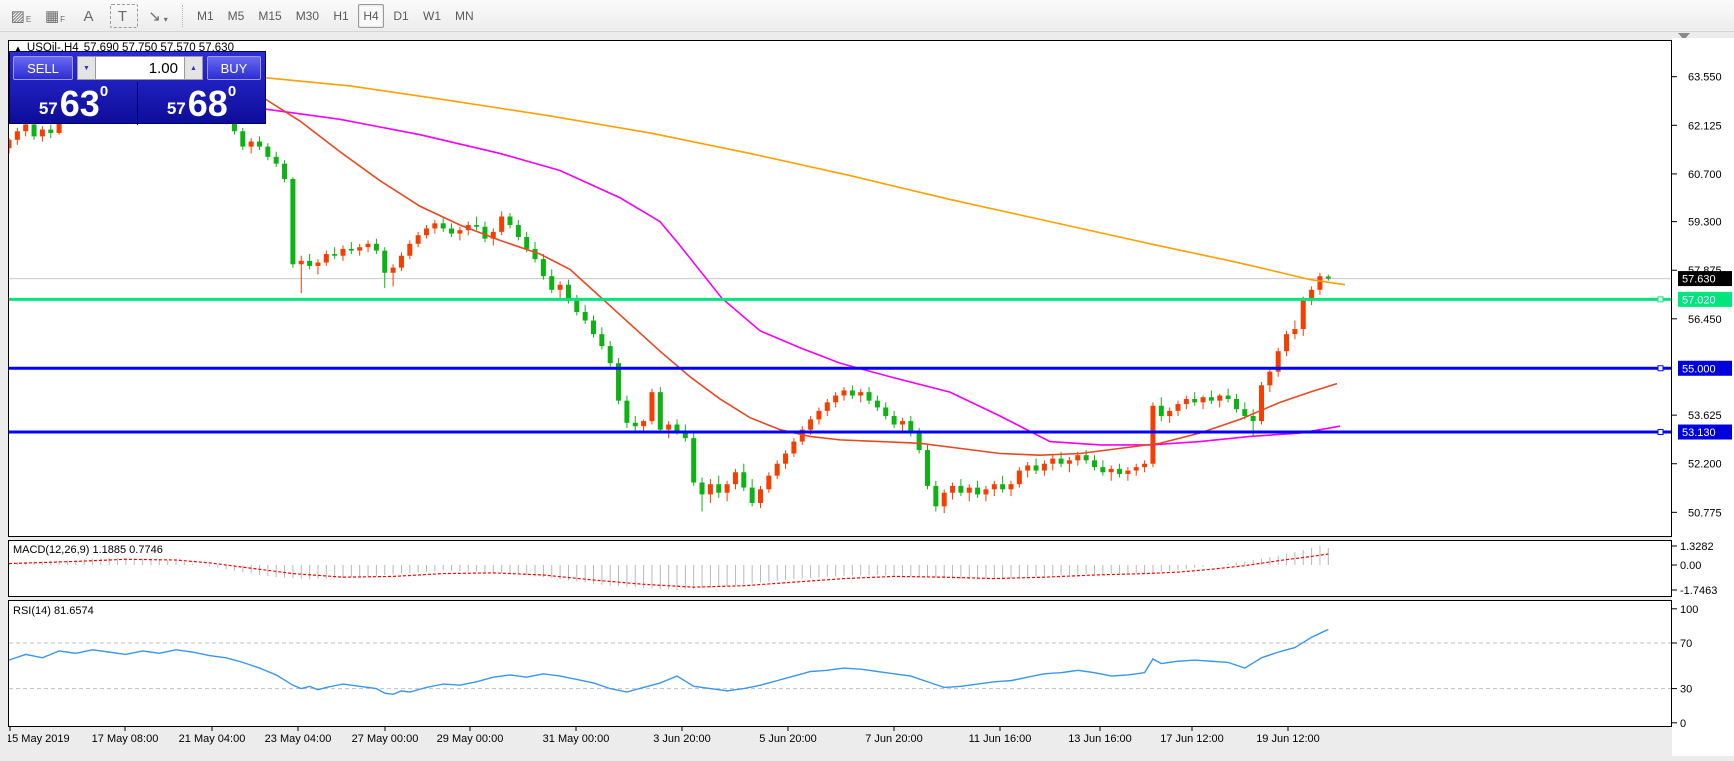 The width and height of the screenshot is (1734, 761). Describe the element at coordinates (1699, 369) in the screenshot. I see `svg-text: 55.000` at that location.